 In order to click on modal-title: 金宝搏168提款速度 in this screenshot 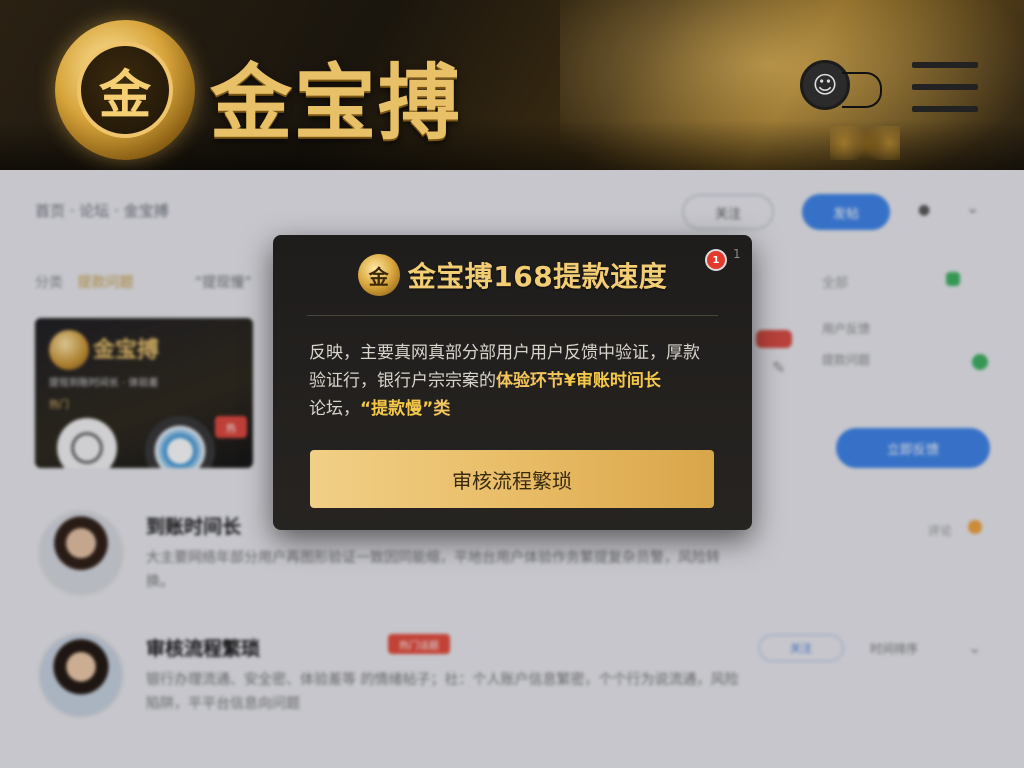, I will do `click(537, 276)`.